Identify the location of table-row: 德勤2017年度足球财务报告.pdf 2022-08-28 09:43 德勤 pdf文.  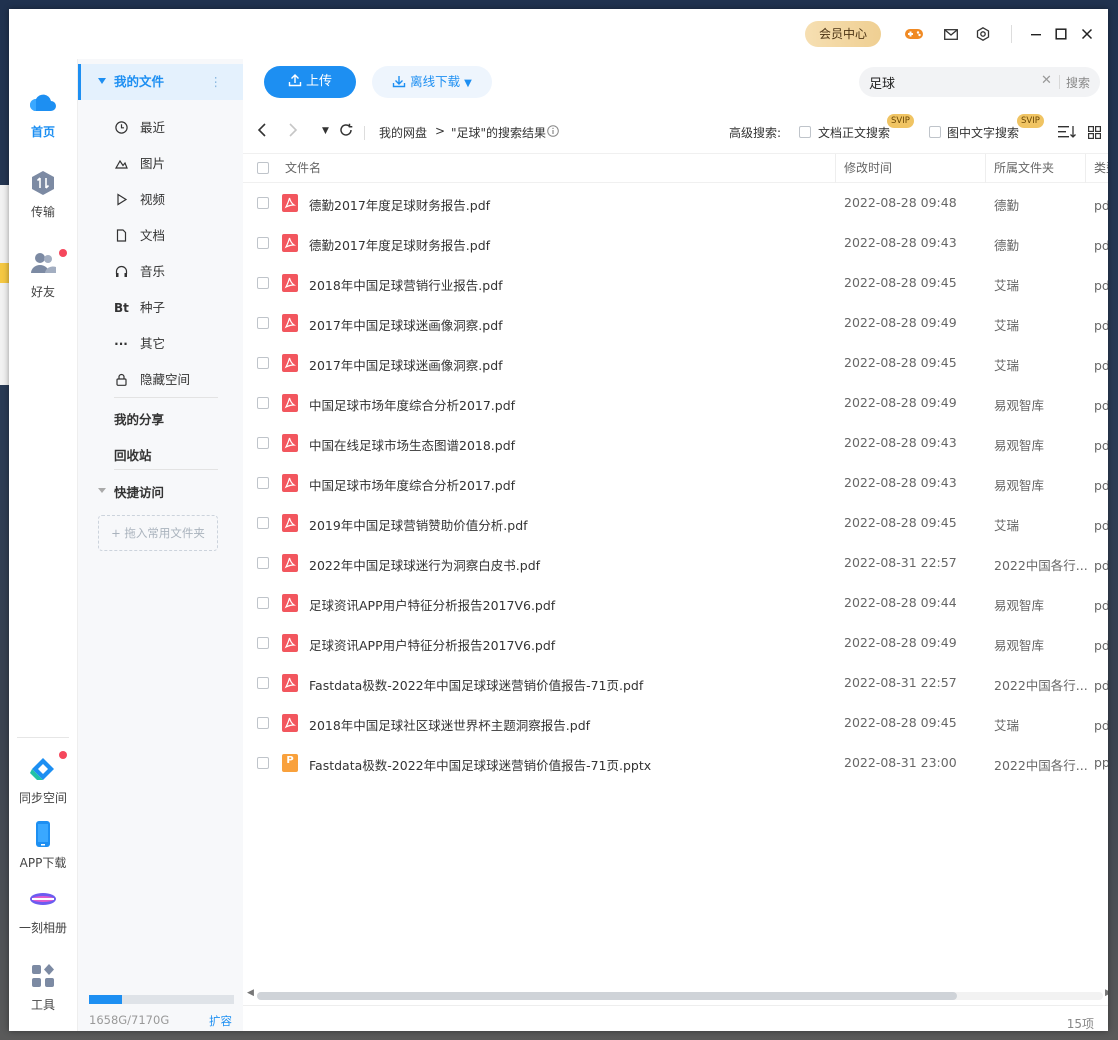
(675, 243).